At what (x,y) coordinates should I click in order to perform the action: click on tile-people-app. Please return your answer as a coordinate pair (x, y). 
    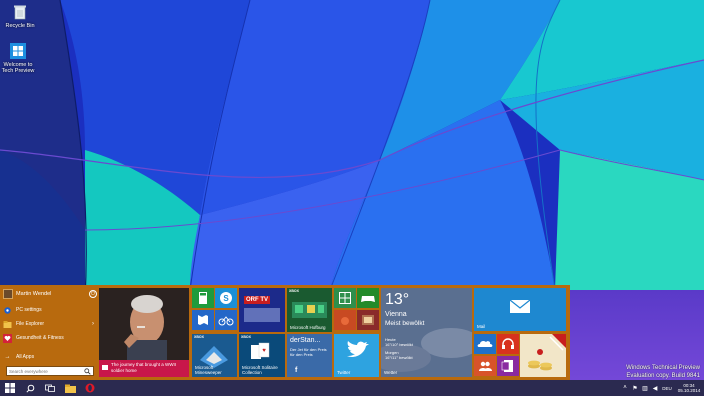
    Looking at the image, I should click on (485, 366).